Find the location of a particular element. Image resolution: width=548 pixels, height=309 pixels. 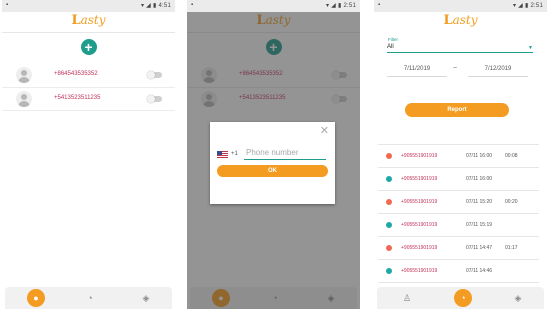

filter-value: All is located at coordinates (390, 47).